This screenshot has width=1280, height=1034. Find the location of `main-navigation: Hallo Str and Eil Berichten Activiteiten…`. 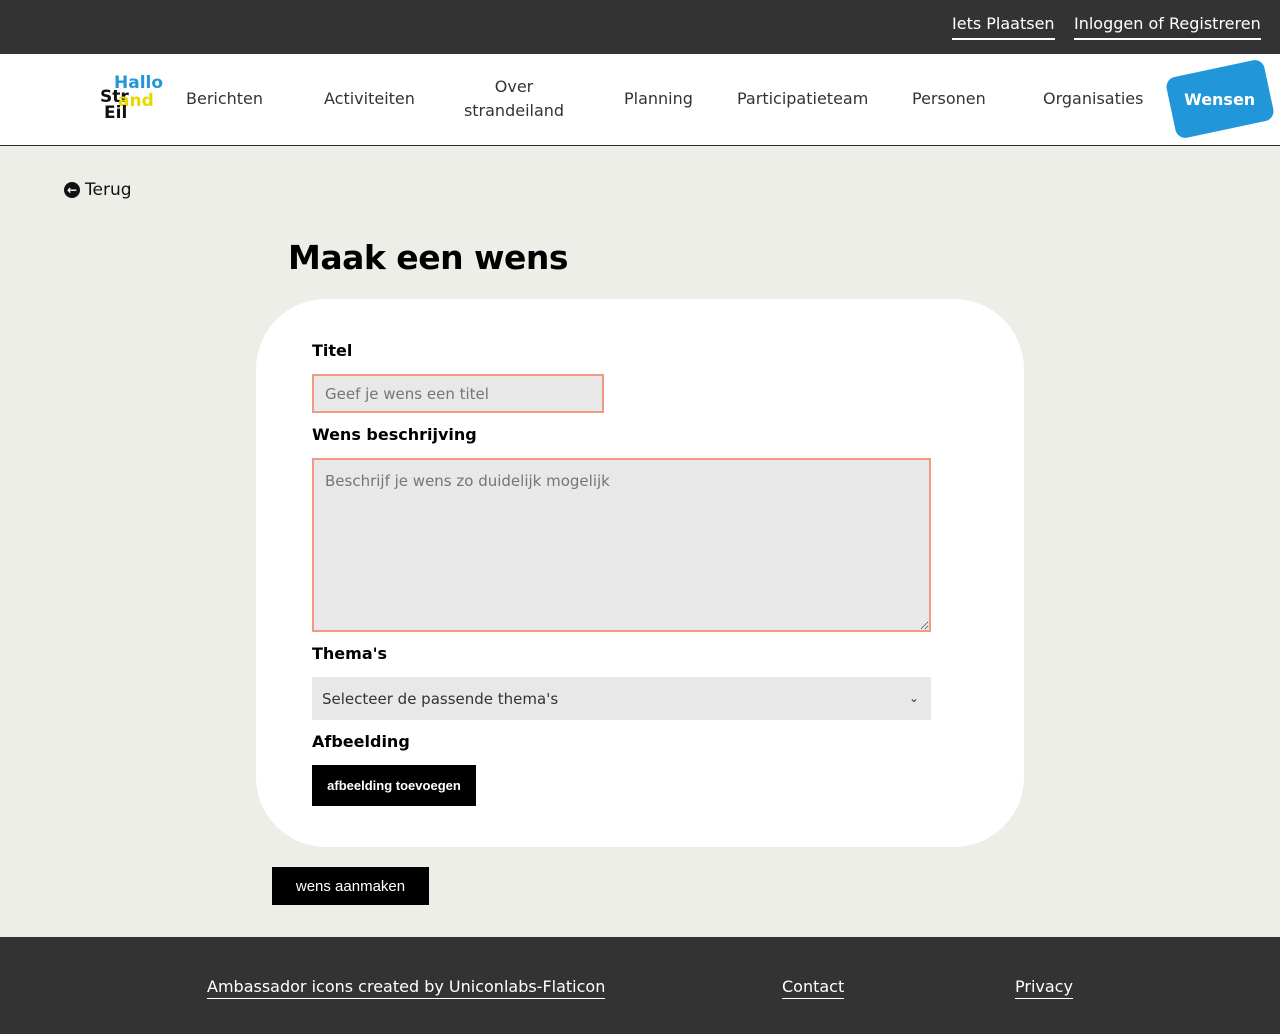

main-navigation: Hallo Str and Eil Berichten Activiteiten… is located at coordinates (640, 100).